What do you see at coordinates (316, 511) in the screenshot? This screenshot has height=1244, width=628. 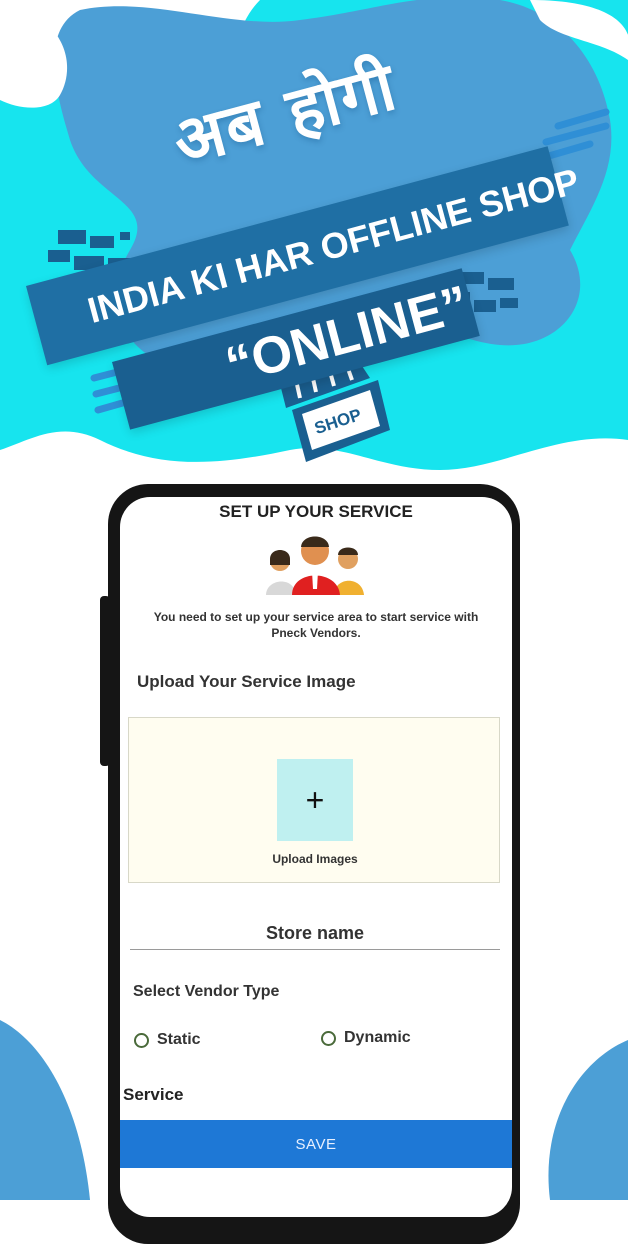 I see `page-title: SET UP YOUR SERVICE` at bounding box center [316, 511].